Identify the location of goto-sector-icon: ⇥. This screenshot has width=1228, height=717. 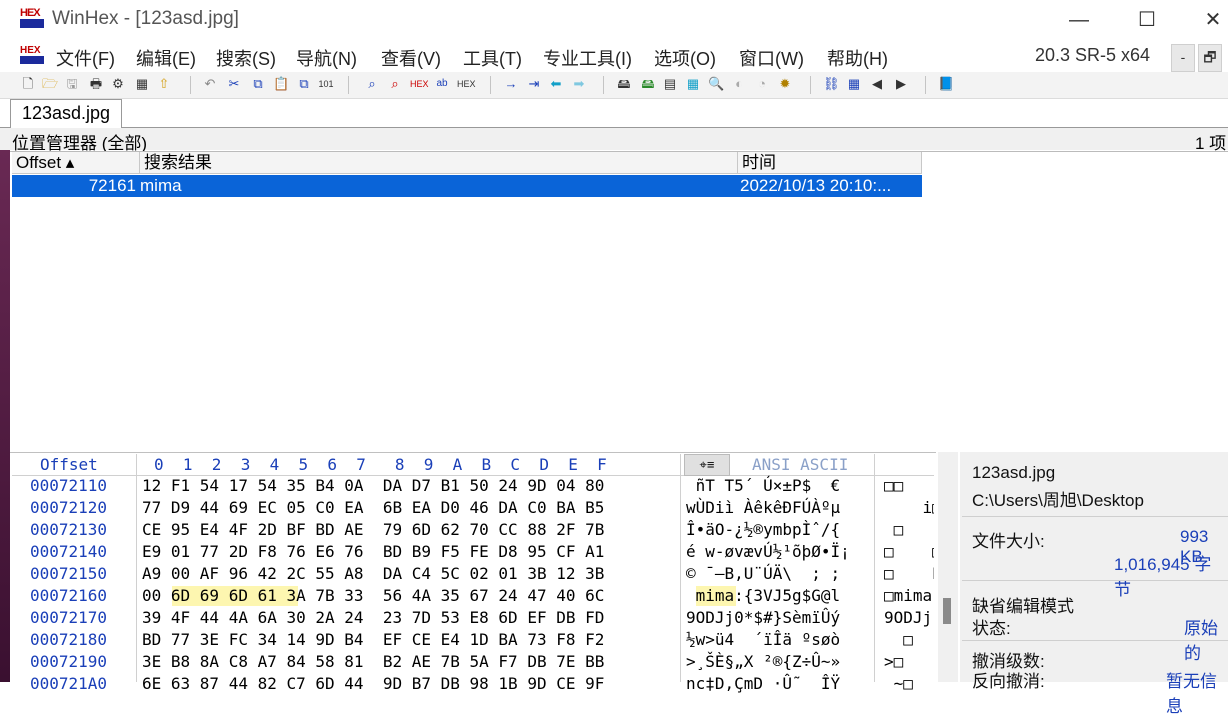
(534, 84).